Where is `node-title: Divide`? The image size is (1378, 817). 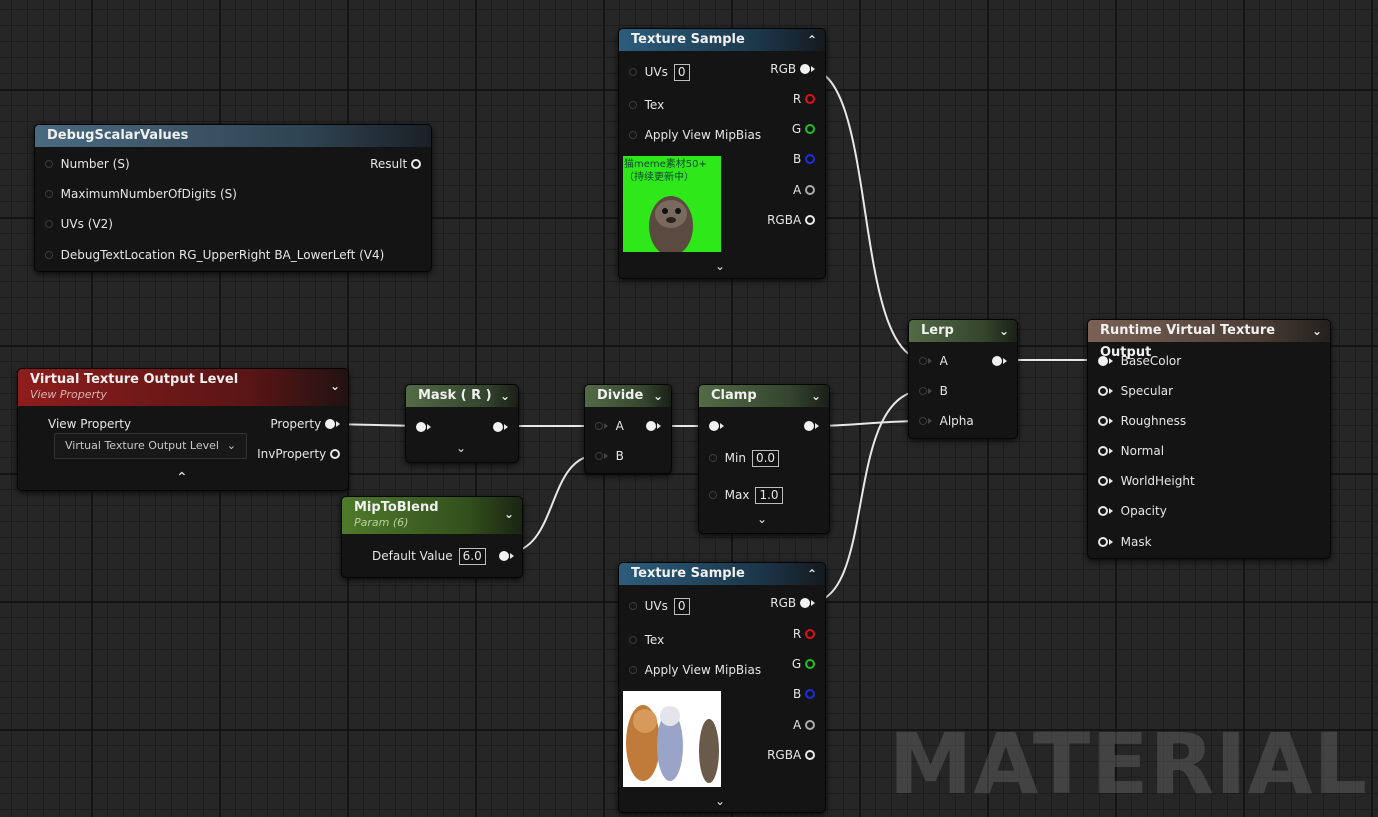 node-title: Divide is located at coordinates (620, 395).